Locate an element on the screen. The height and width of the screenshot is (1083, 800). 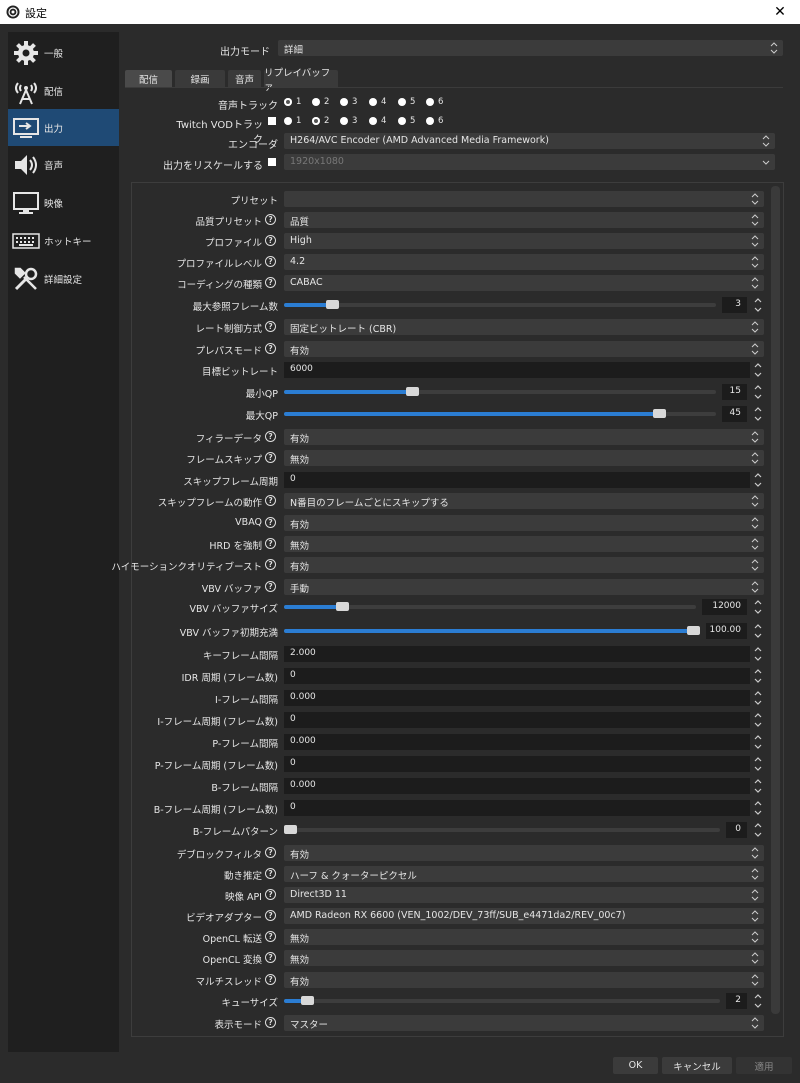
scrollbar is located at coordinates (775, 600).